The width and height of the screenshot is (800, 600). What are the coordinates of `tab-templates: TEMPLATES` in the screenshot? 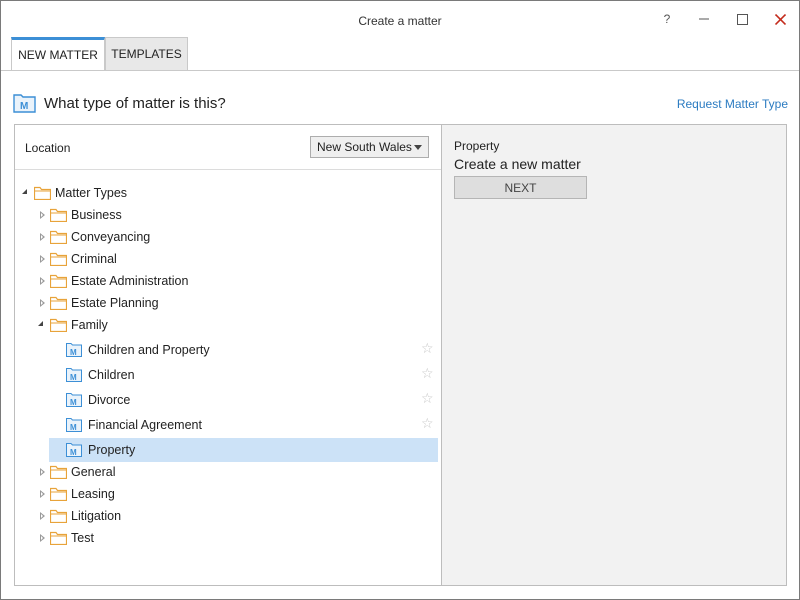 It's located at (146, 53).